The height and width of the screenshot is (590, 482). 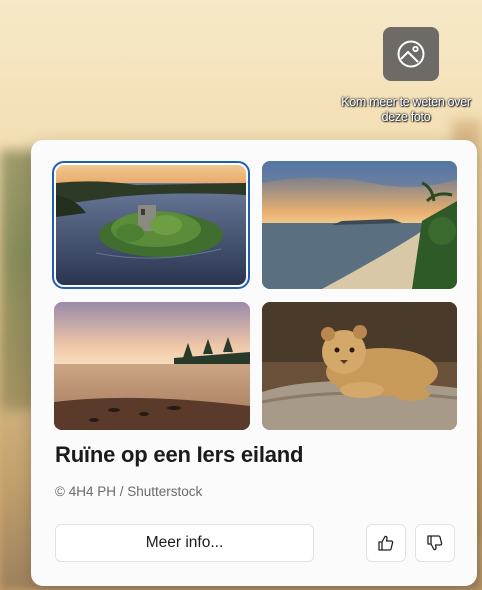 I want to click on thumbs-down-icon, so click(x=435, y=543).